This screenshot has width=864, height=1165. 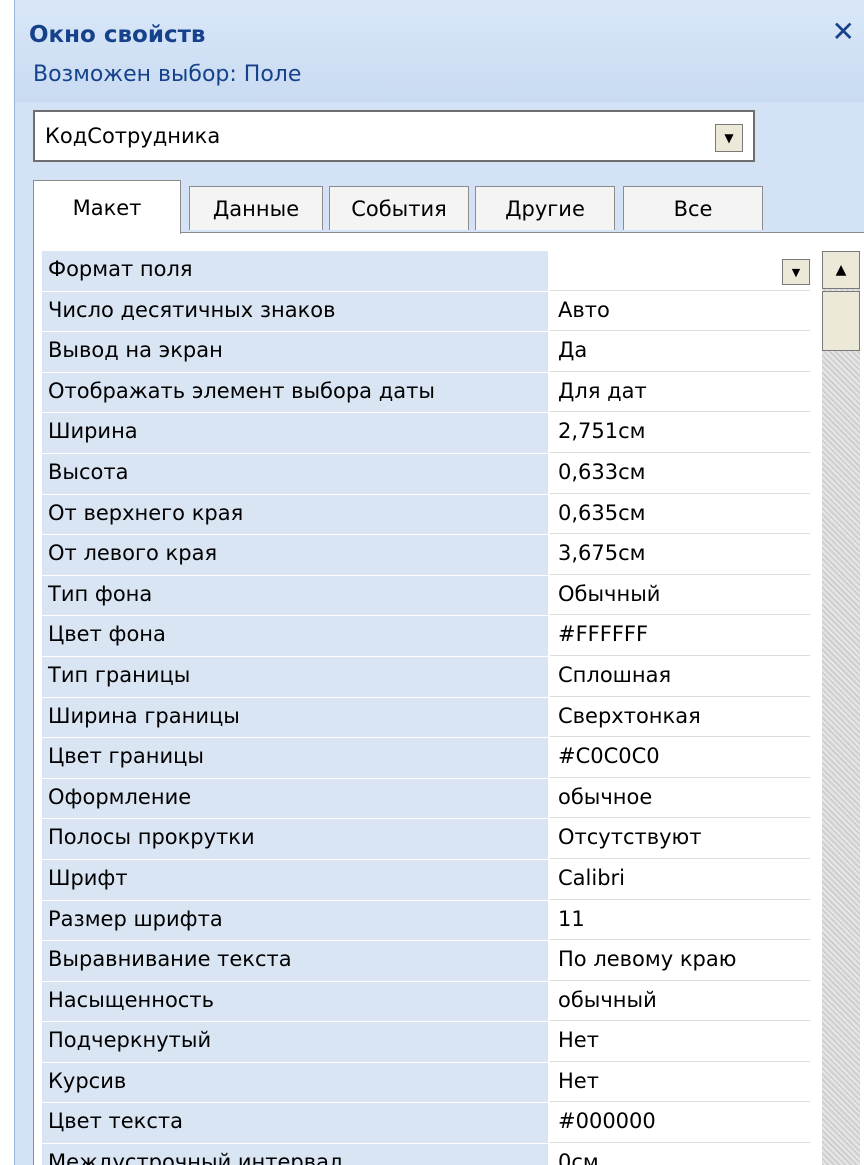 I want to click on property-row: Насыщенность обычный, so click(x=426, y=1002).